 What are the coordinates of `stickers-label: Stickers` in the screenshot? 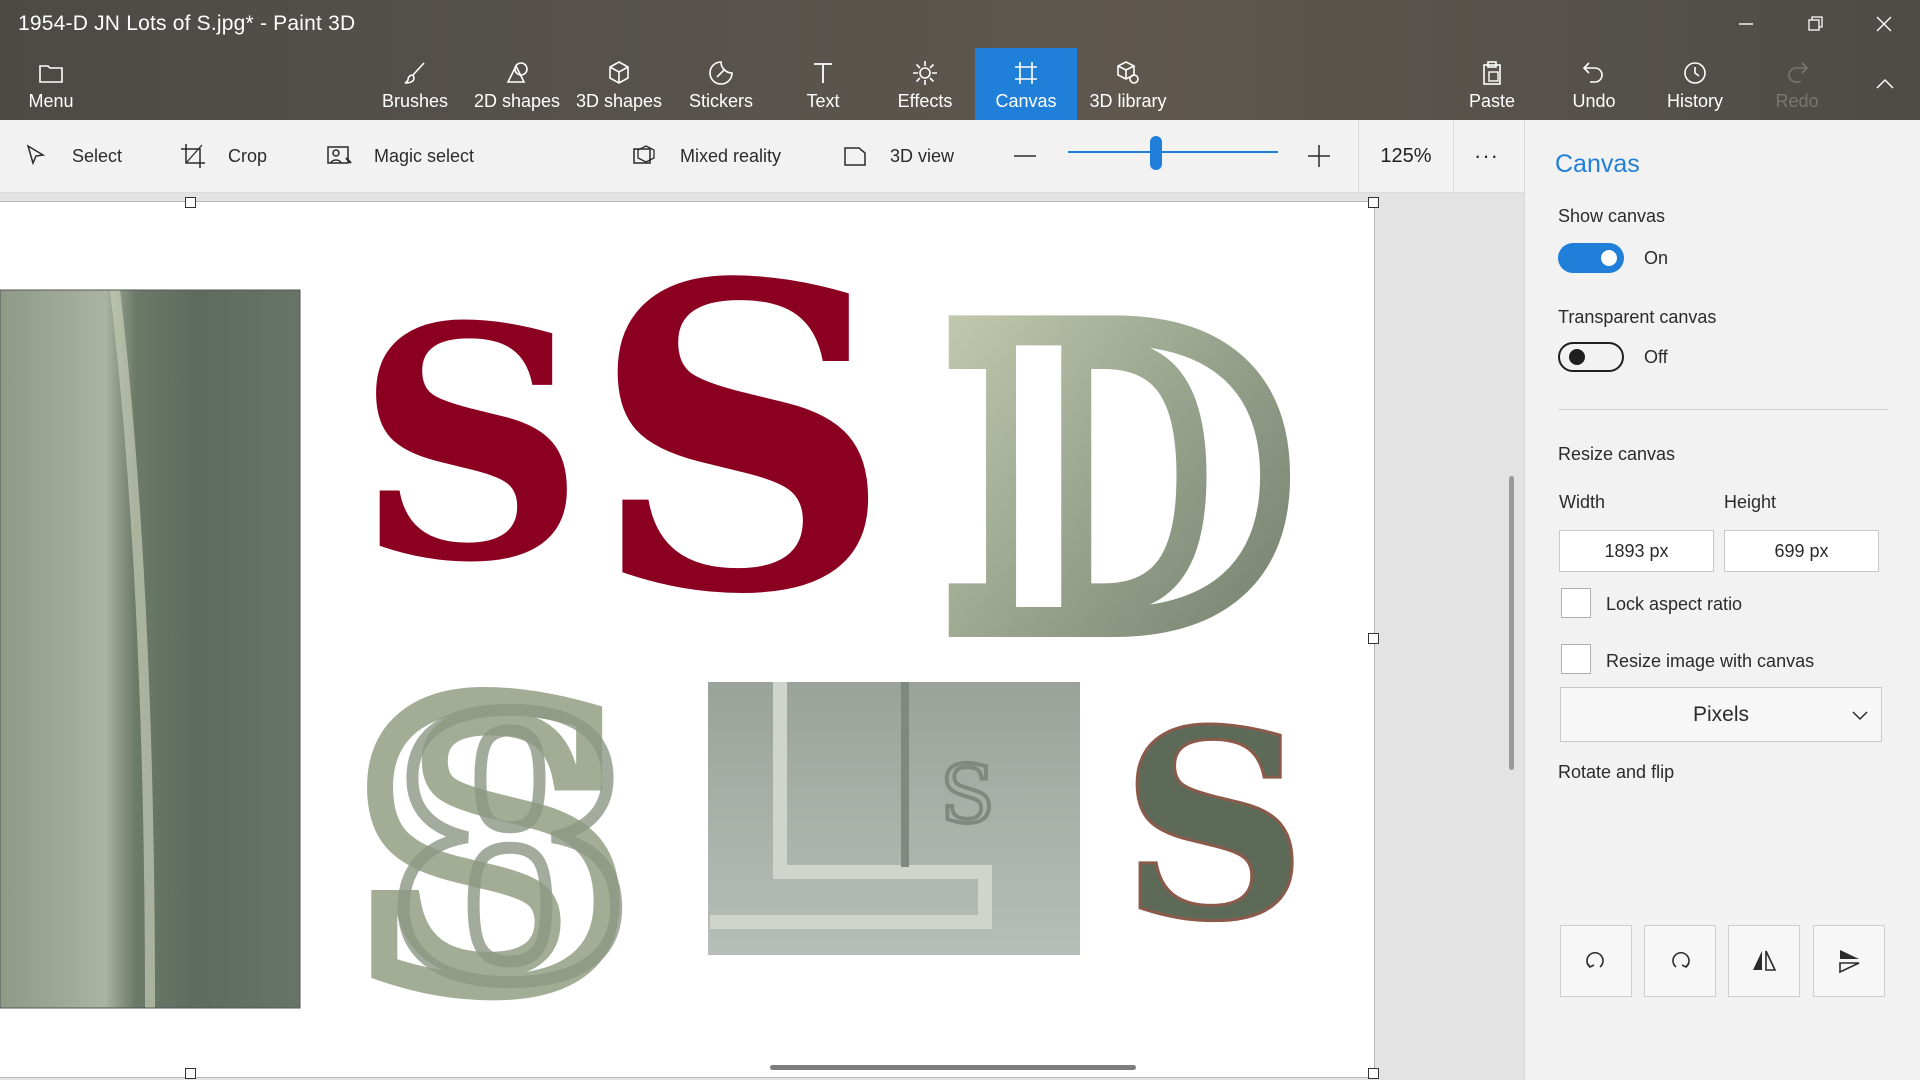 It's located at (720, 101).